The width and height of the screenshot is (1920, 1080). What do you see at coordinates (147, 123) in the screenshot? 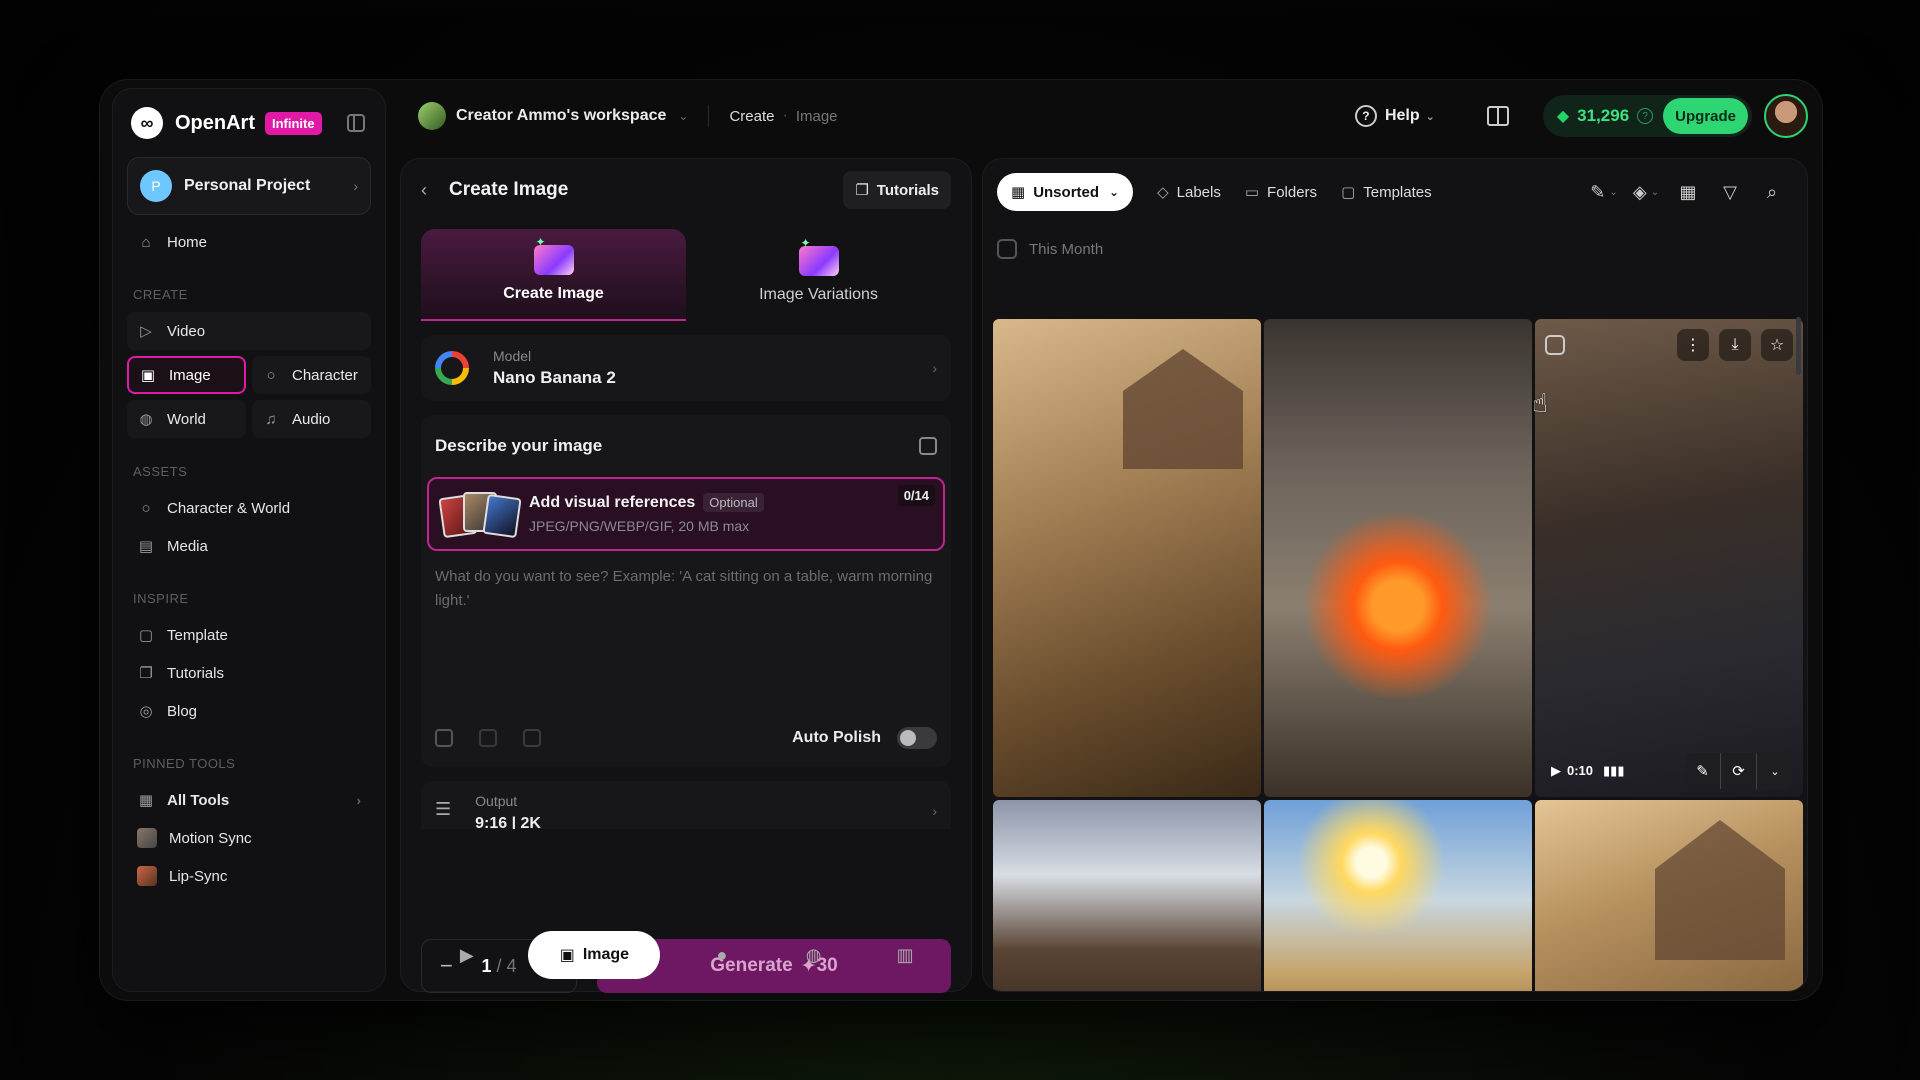
I see `openart-logo-icon: ∞` at bounding box center [147, 123].